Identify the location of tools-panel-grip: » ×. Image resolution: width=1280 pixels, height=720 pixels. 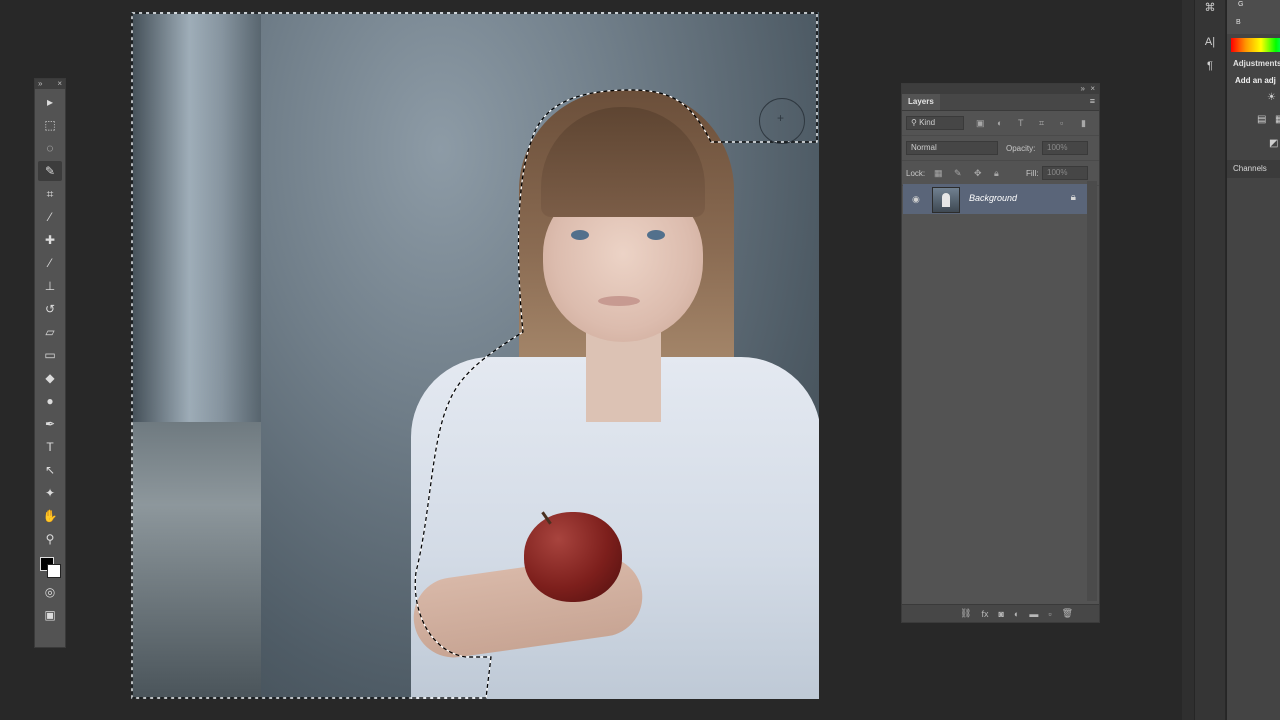
(50, 84).